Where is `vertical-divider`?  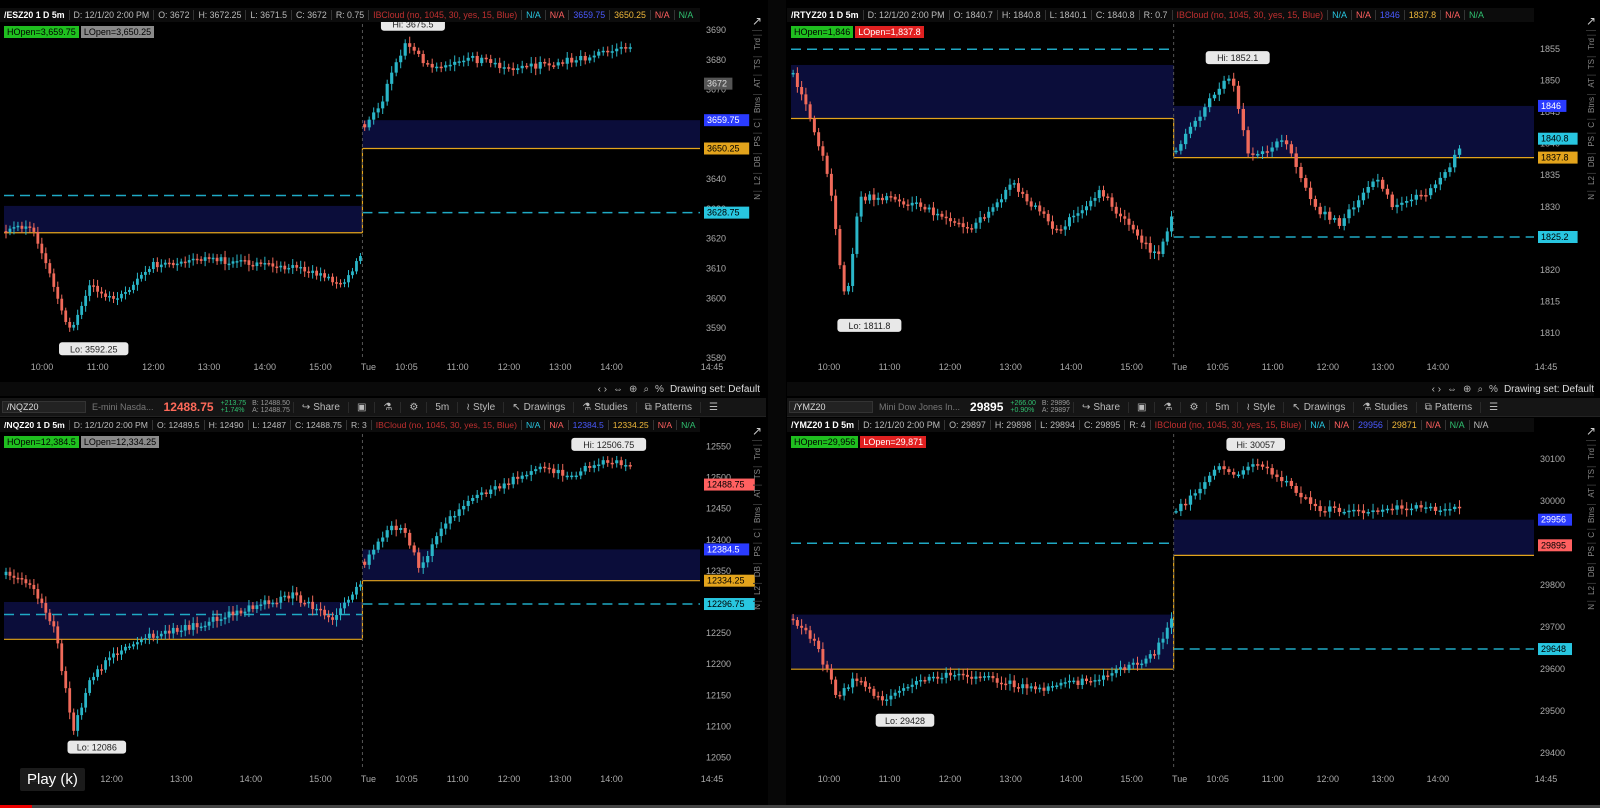 vertical-divider is located at coordinates (777, 404).